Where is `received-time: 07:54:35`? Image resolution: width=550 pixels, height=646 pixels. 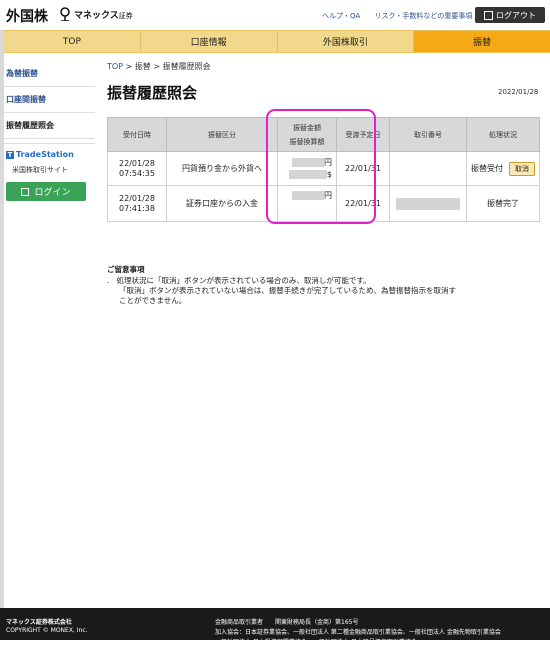
received-time: 07:54:35 is located at coordinates (137, 173).